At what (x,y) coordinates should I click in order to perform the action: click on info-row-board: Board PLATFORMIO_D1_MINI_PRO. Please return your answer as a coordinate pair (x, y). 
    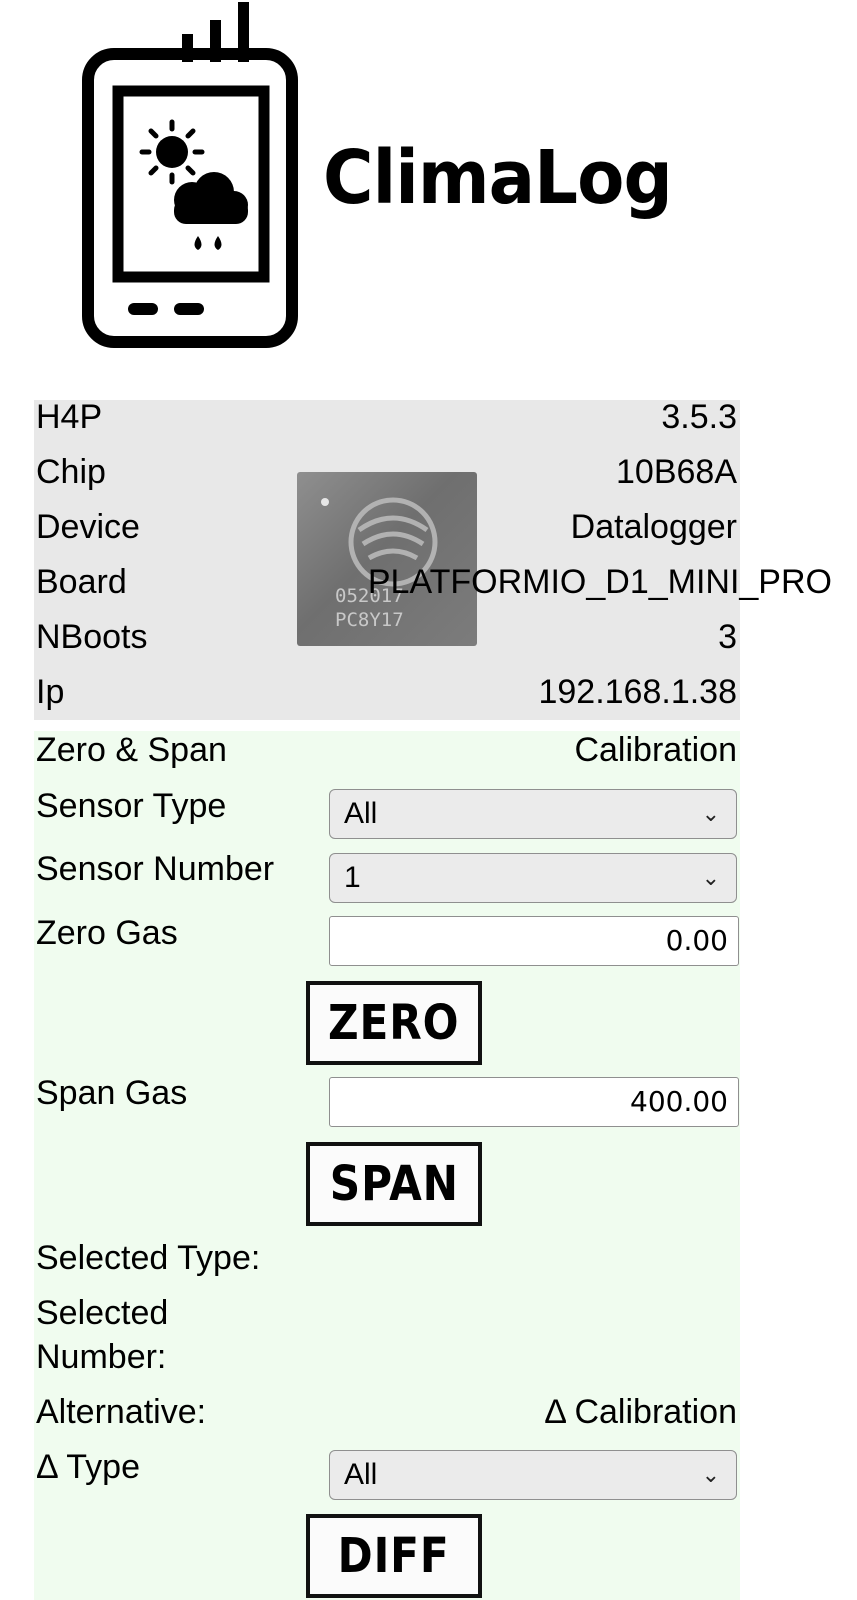
    Looking at the image, I should click on (433, 582).